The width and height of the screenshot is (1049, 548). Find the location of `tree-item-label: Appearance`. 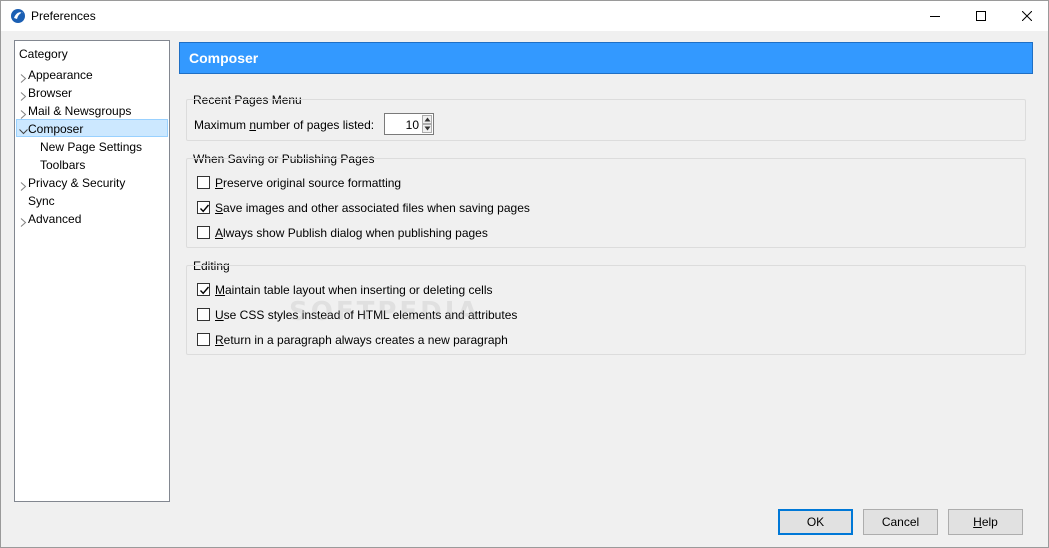

tree-item-label: Appearance is located at coordinates (60, 75).